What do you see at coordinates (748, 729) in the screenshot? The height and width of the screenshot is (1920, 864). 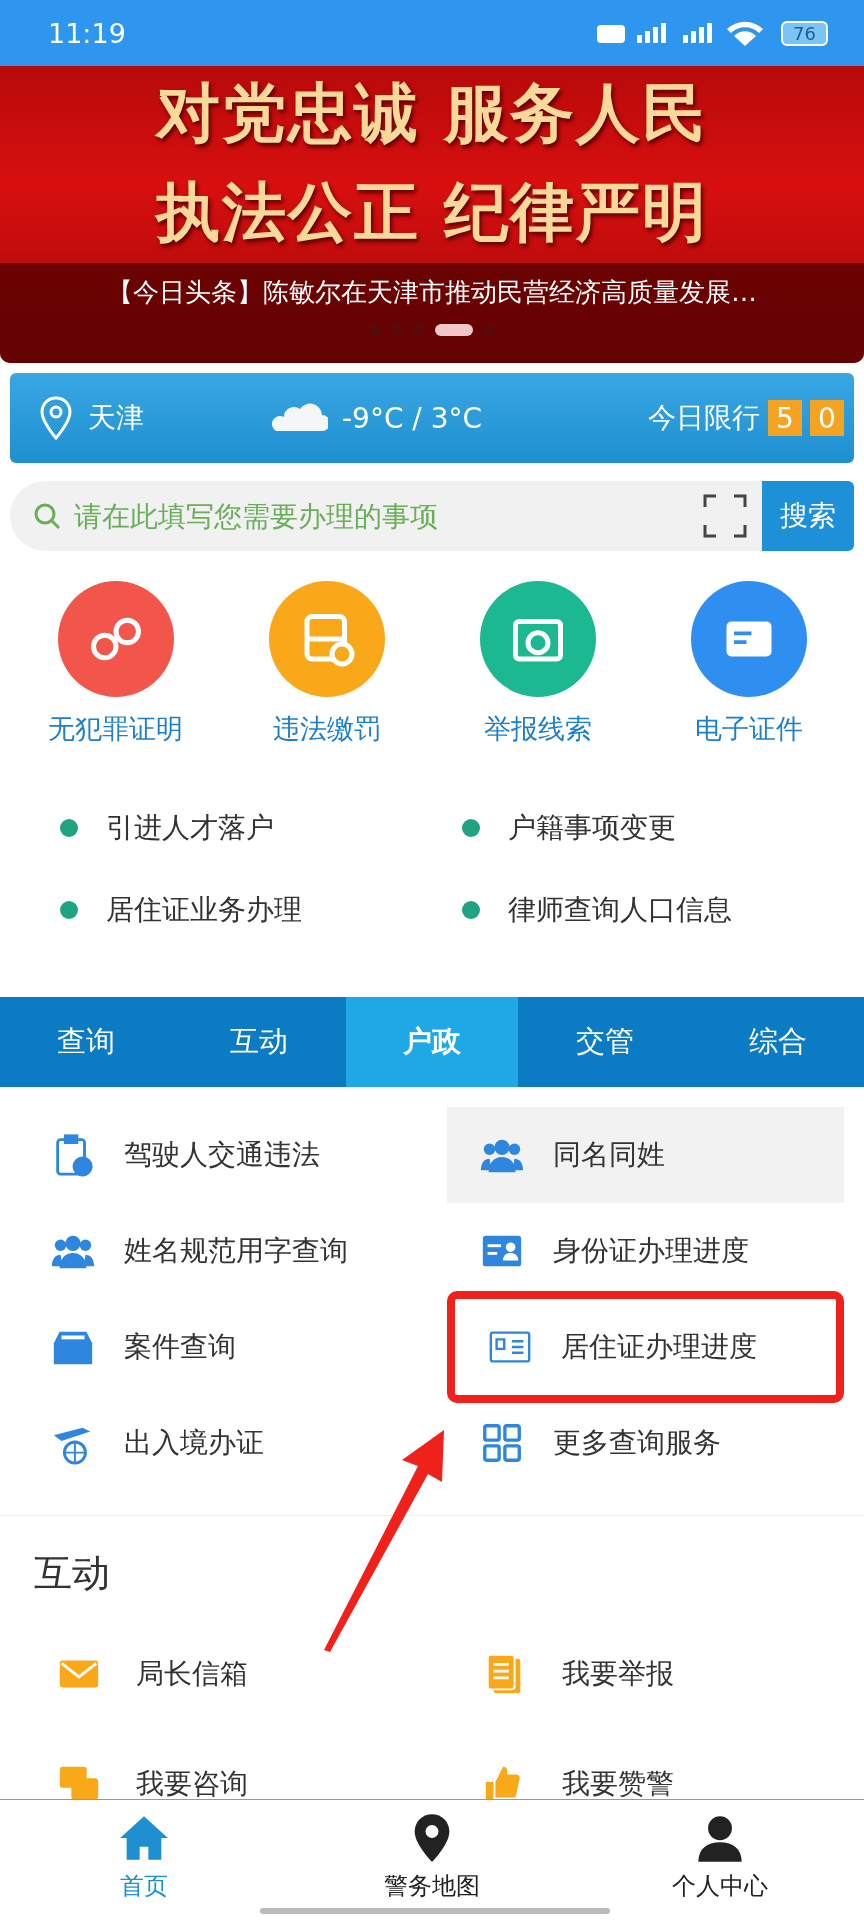 I see `service-label: 电子证件` at bounding box center [748, 729].